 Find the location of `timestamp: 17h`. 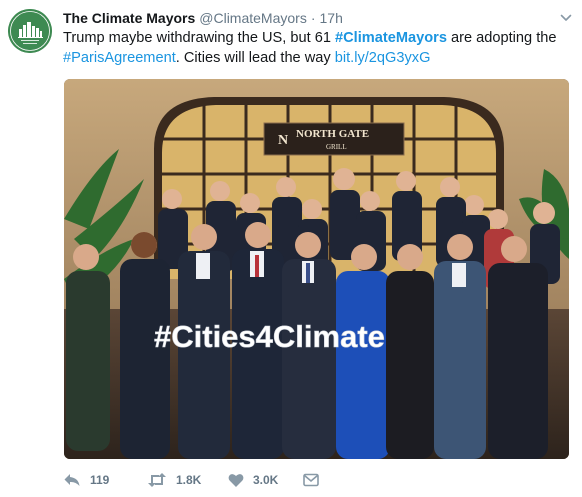

timestamp: 17h is located at coordinates (331, 18).